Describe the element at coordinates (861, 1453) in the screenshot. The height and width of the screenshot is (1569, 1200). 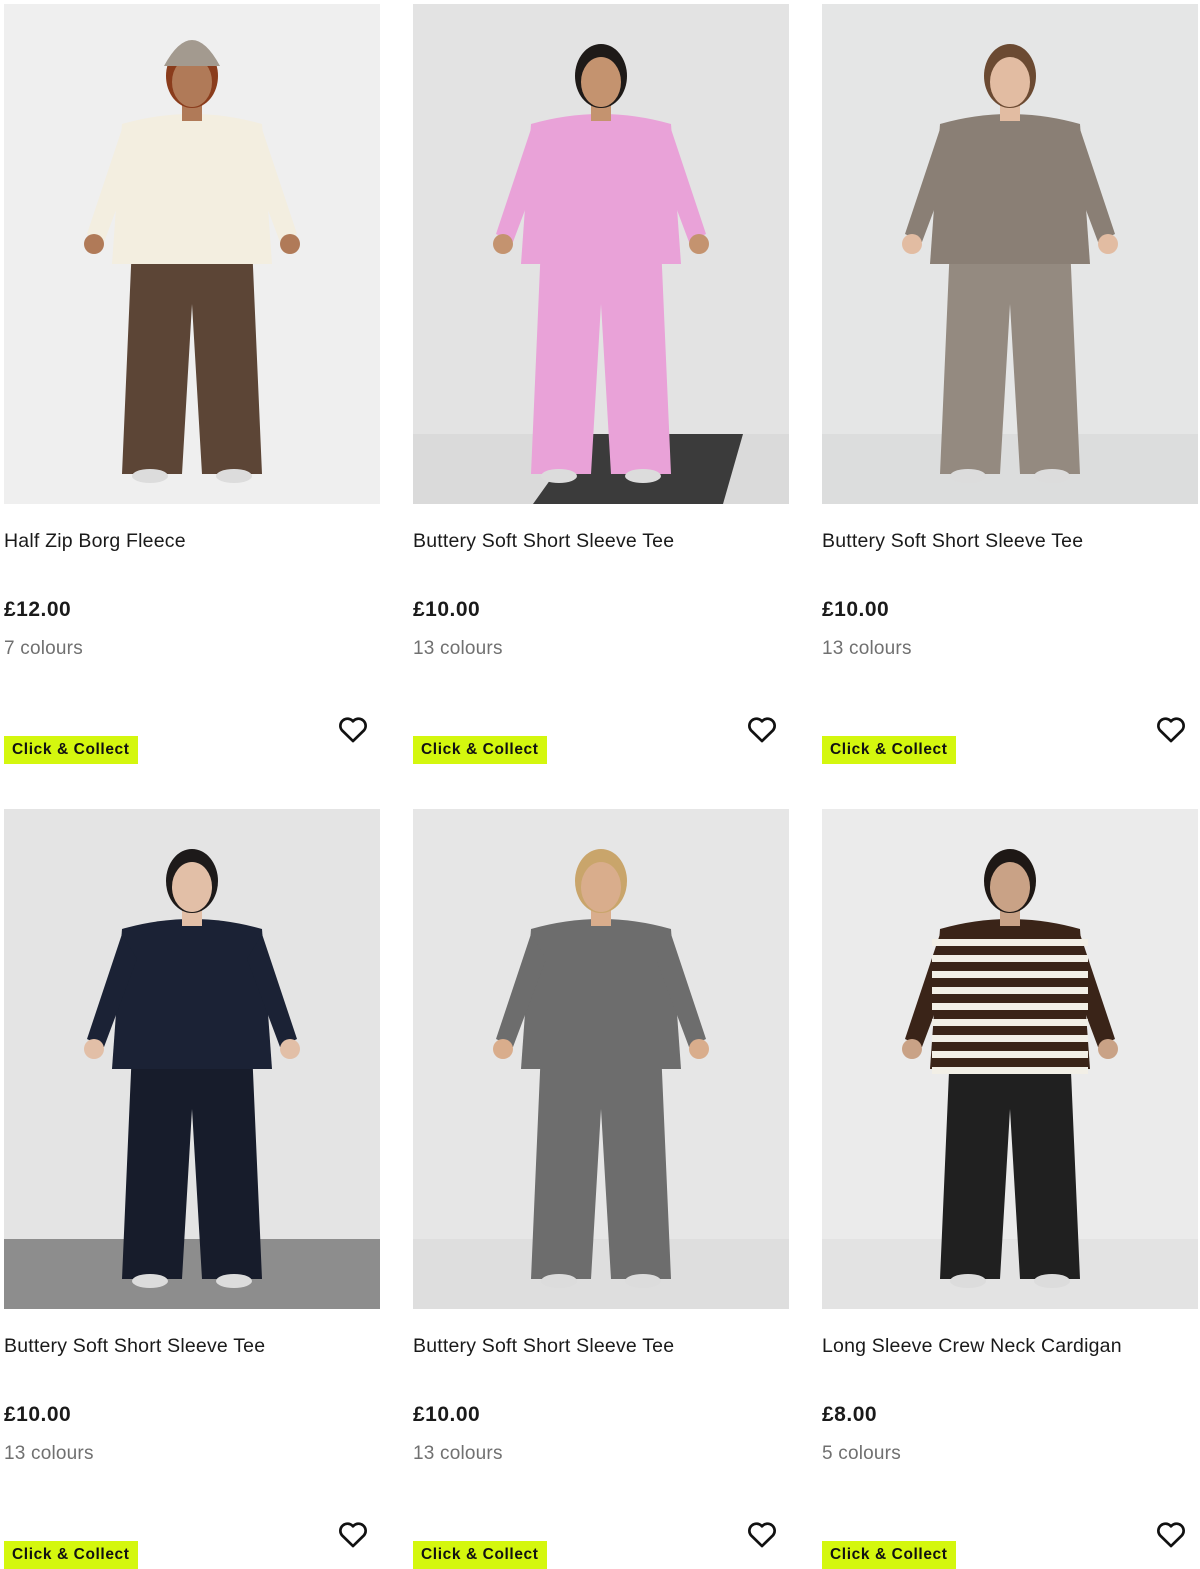
I see `product-colour-count: 5 colours` at that location.